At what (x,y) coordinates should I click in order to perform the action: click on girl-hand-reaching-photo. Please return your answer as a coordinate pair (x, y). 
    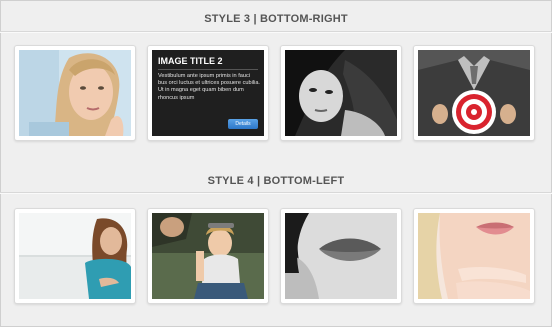
    Looking at the image, I should click on (208, 256).